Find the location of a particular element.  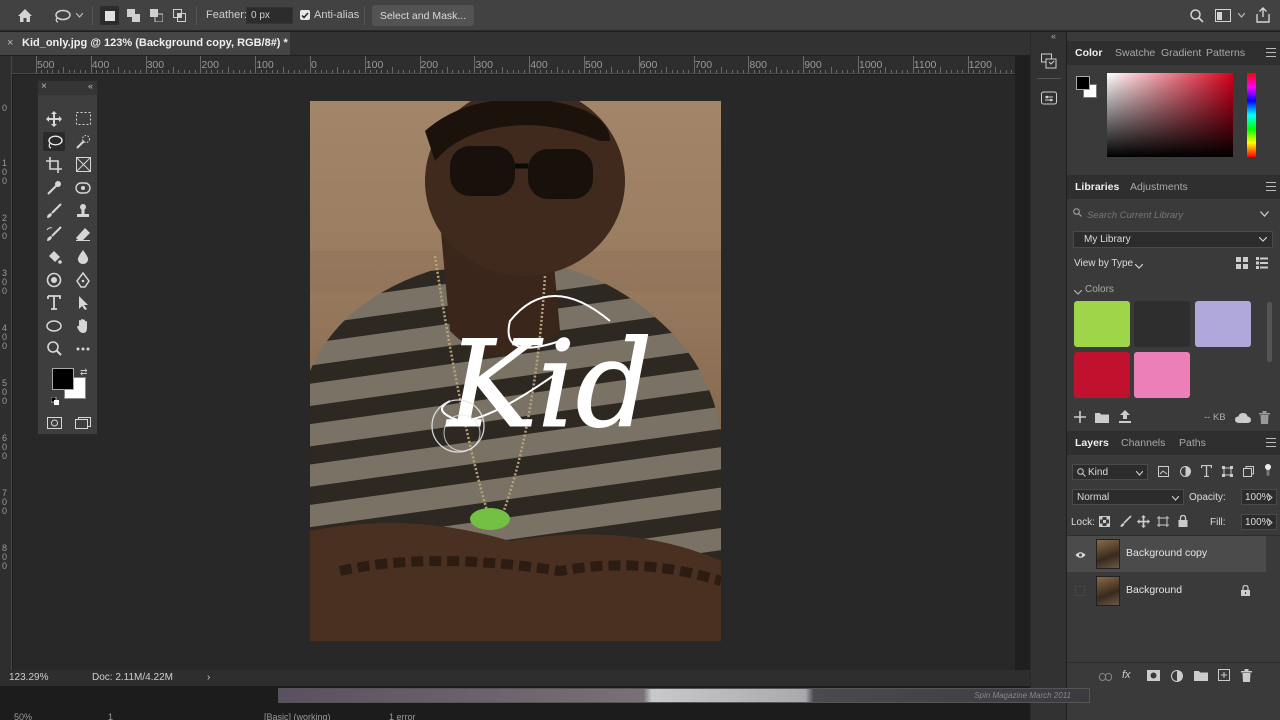

layer-row-background-copy: Background copy is located at coordinates (1166, 554).